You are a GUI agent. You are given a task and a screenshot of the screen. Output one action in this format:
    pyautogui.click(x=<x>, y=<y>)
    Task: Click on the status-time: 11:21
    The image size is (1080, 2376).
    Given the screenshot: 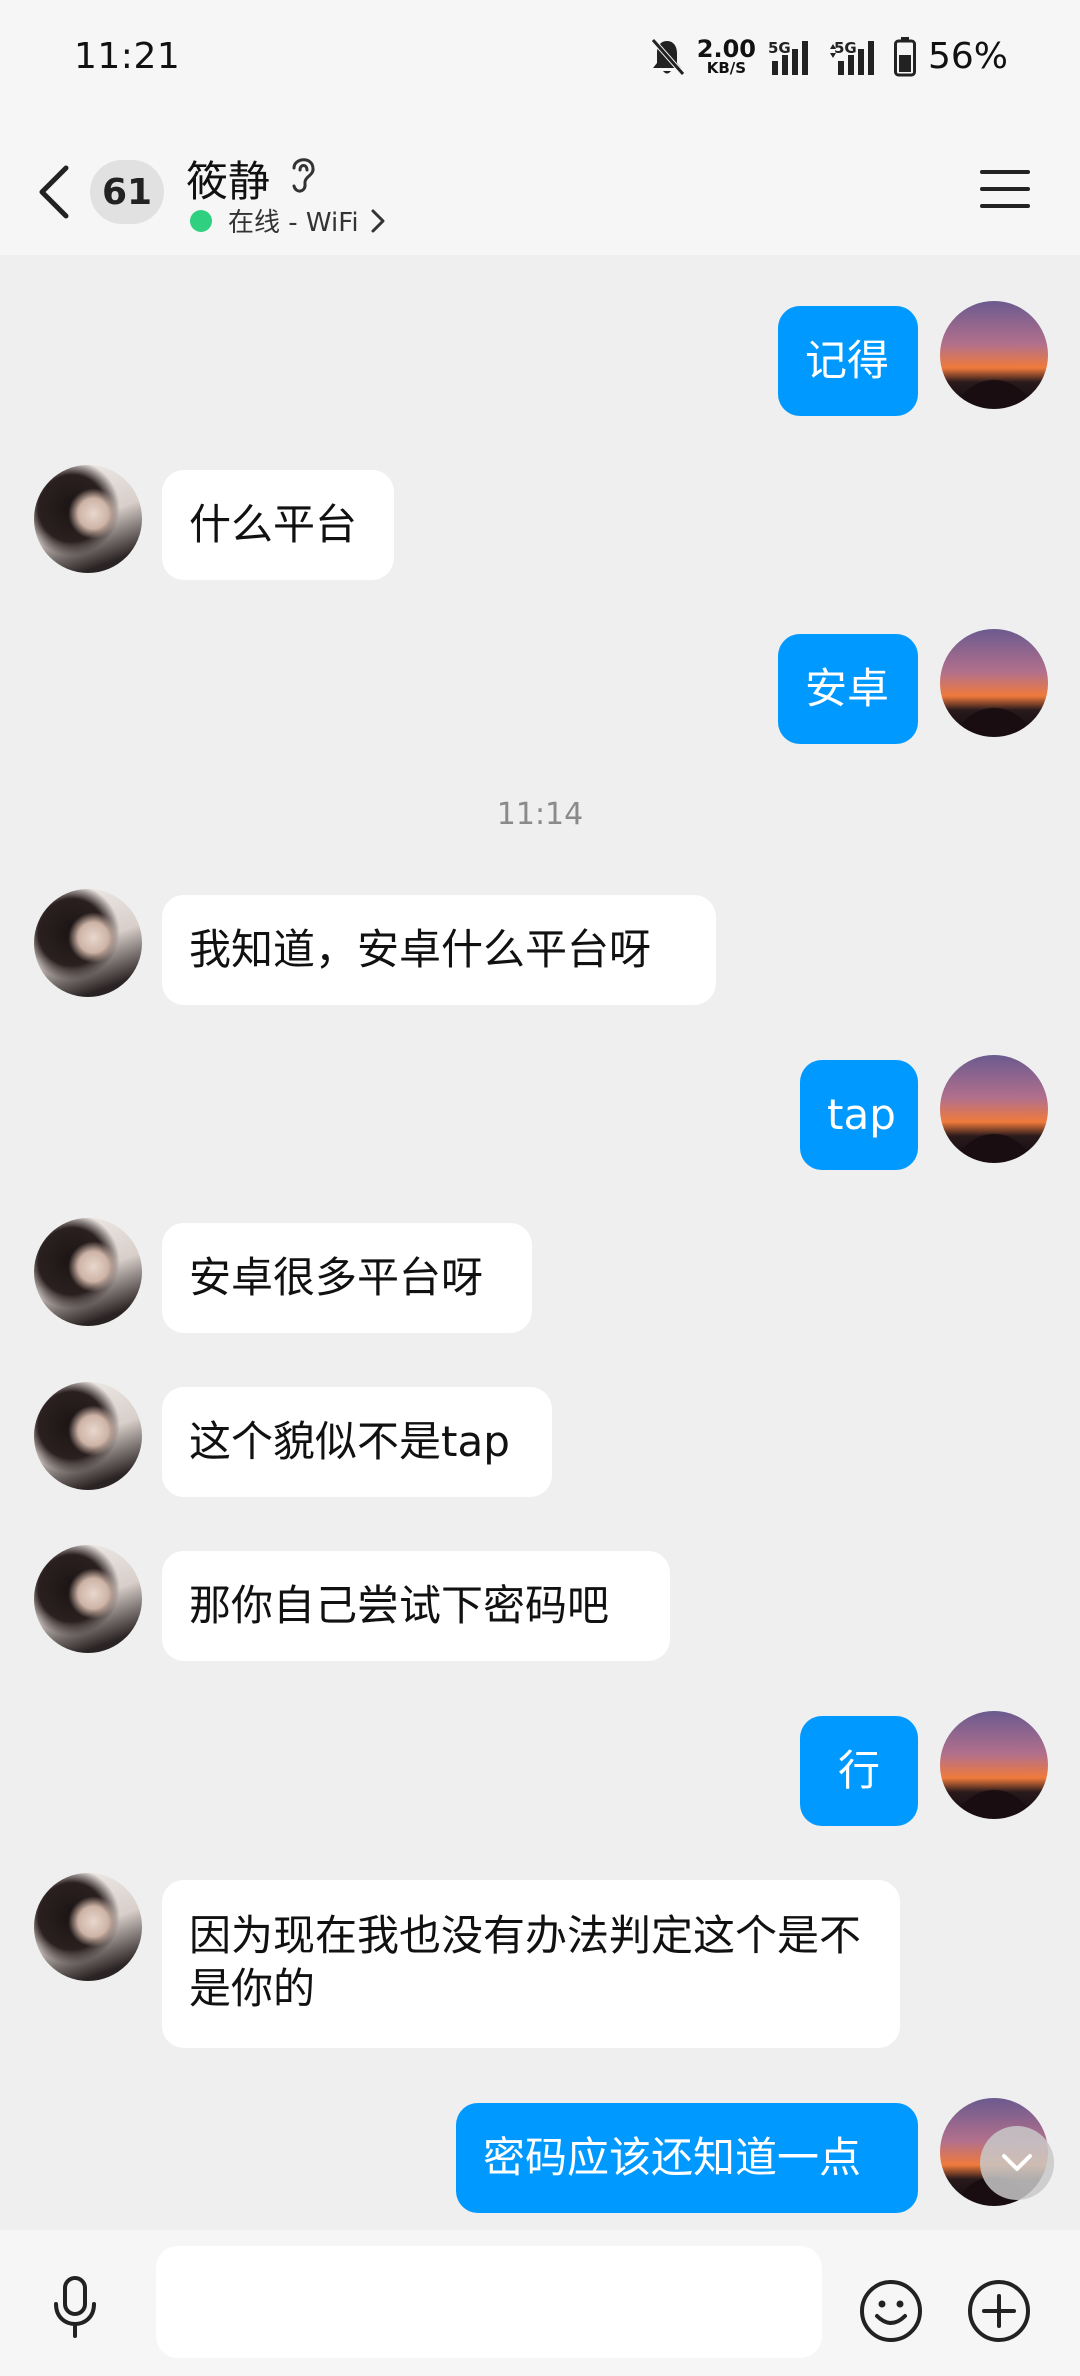 What is the action you would take?
    pyautogui.click(x=127, y=56)
    